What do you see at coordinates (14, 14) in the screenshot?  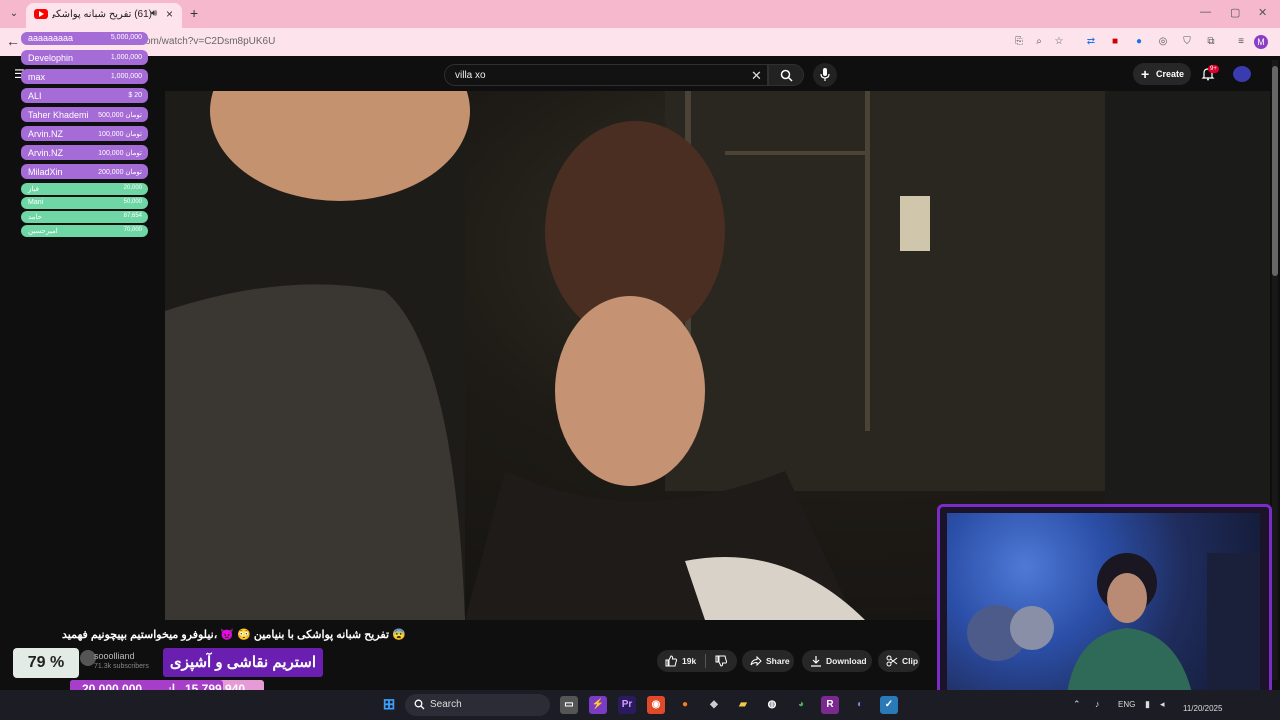 I see `tab-search-icon: ⌄` at bounding box center [14, 14].